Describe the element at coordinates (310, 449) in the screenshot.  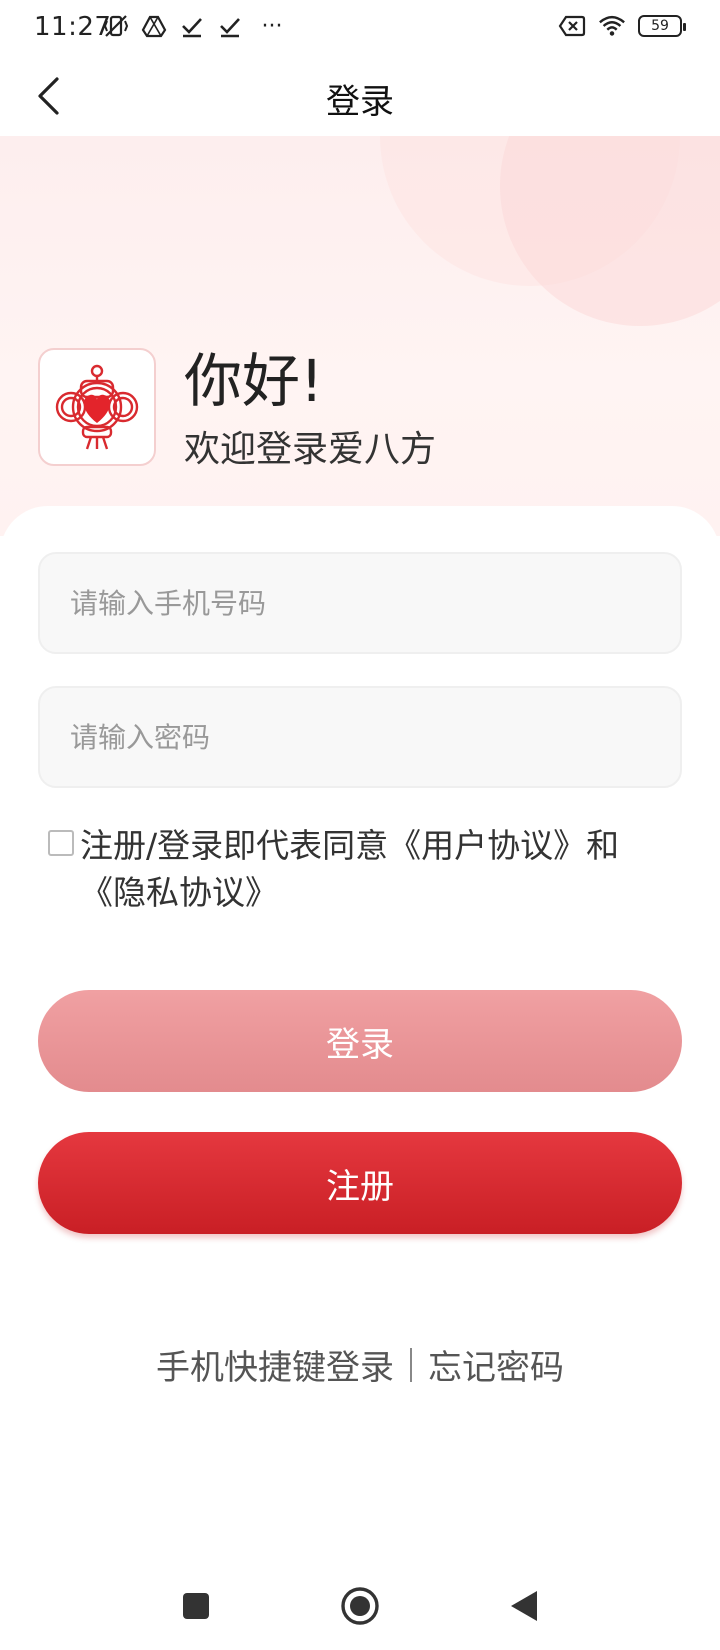
I see `welcome-subtitle: 欢迎登录爱八方` at that location.